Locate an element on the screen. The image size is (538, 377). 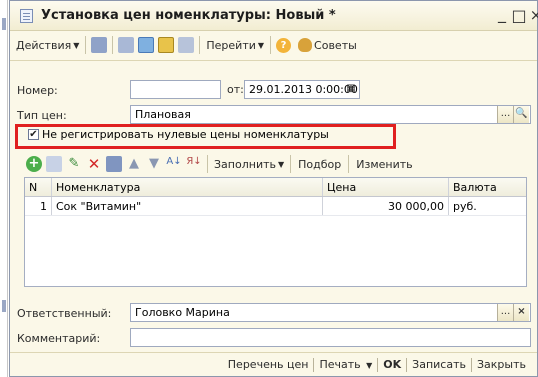
delete-icon: ✕ is located at coordinates (94, 164).